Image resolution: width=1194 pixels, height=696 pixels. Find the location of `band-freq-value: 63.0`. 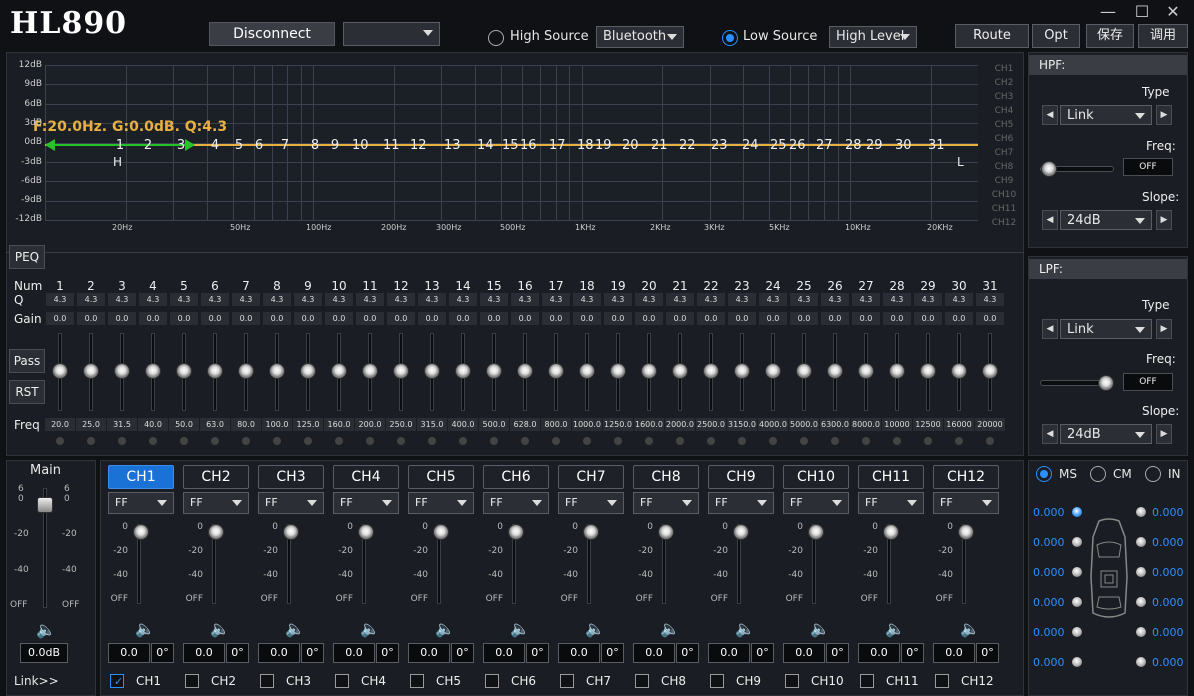

band-freq-value: 63.0 is located at coordinates (215, 424).